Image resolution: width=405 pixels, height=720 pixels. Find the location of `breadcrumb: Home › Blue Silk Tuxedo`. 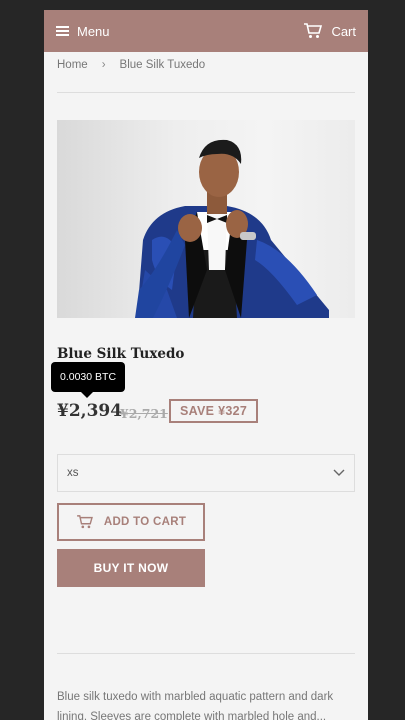

breadcrumb: Home › Blue Silk Tuxedo is located at coordinates (131, 65).